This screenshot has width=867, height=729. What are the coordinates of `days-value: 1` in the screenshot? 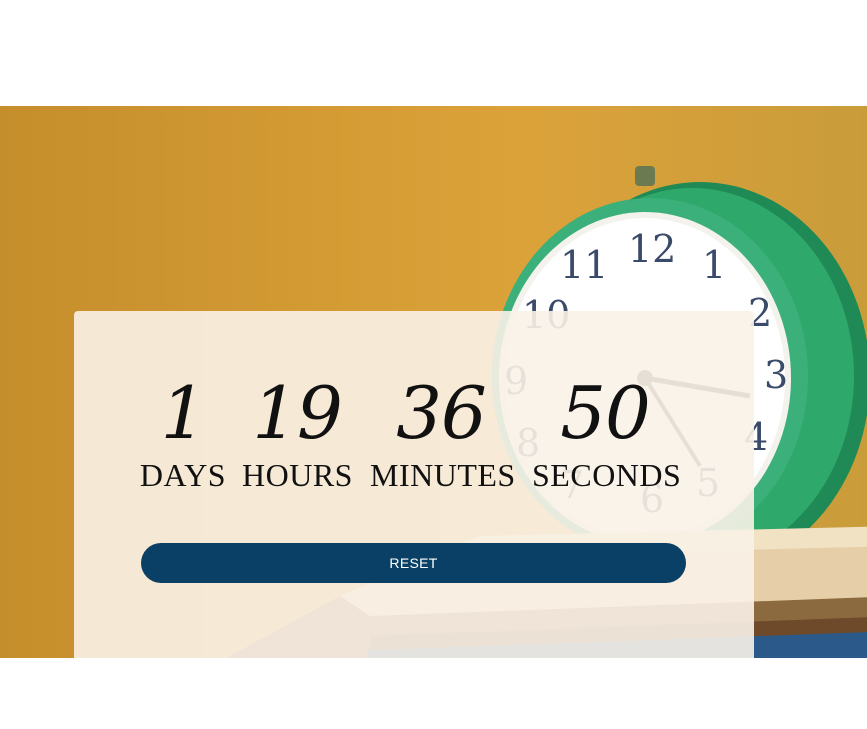 It's located at (183, 413).